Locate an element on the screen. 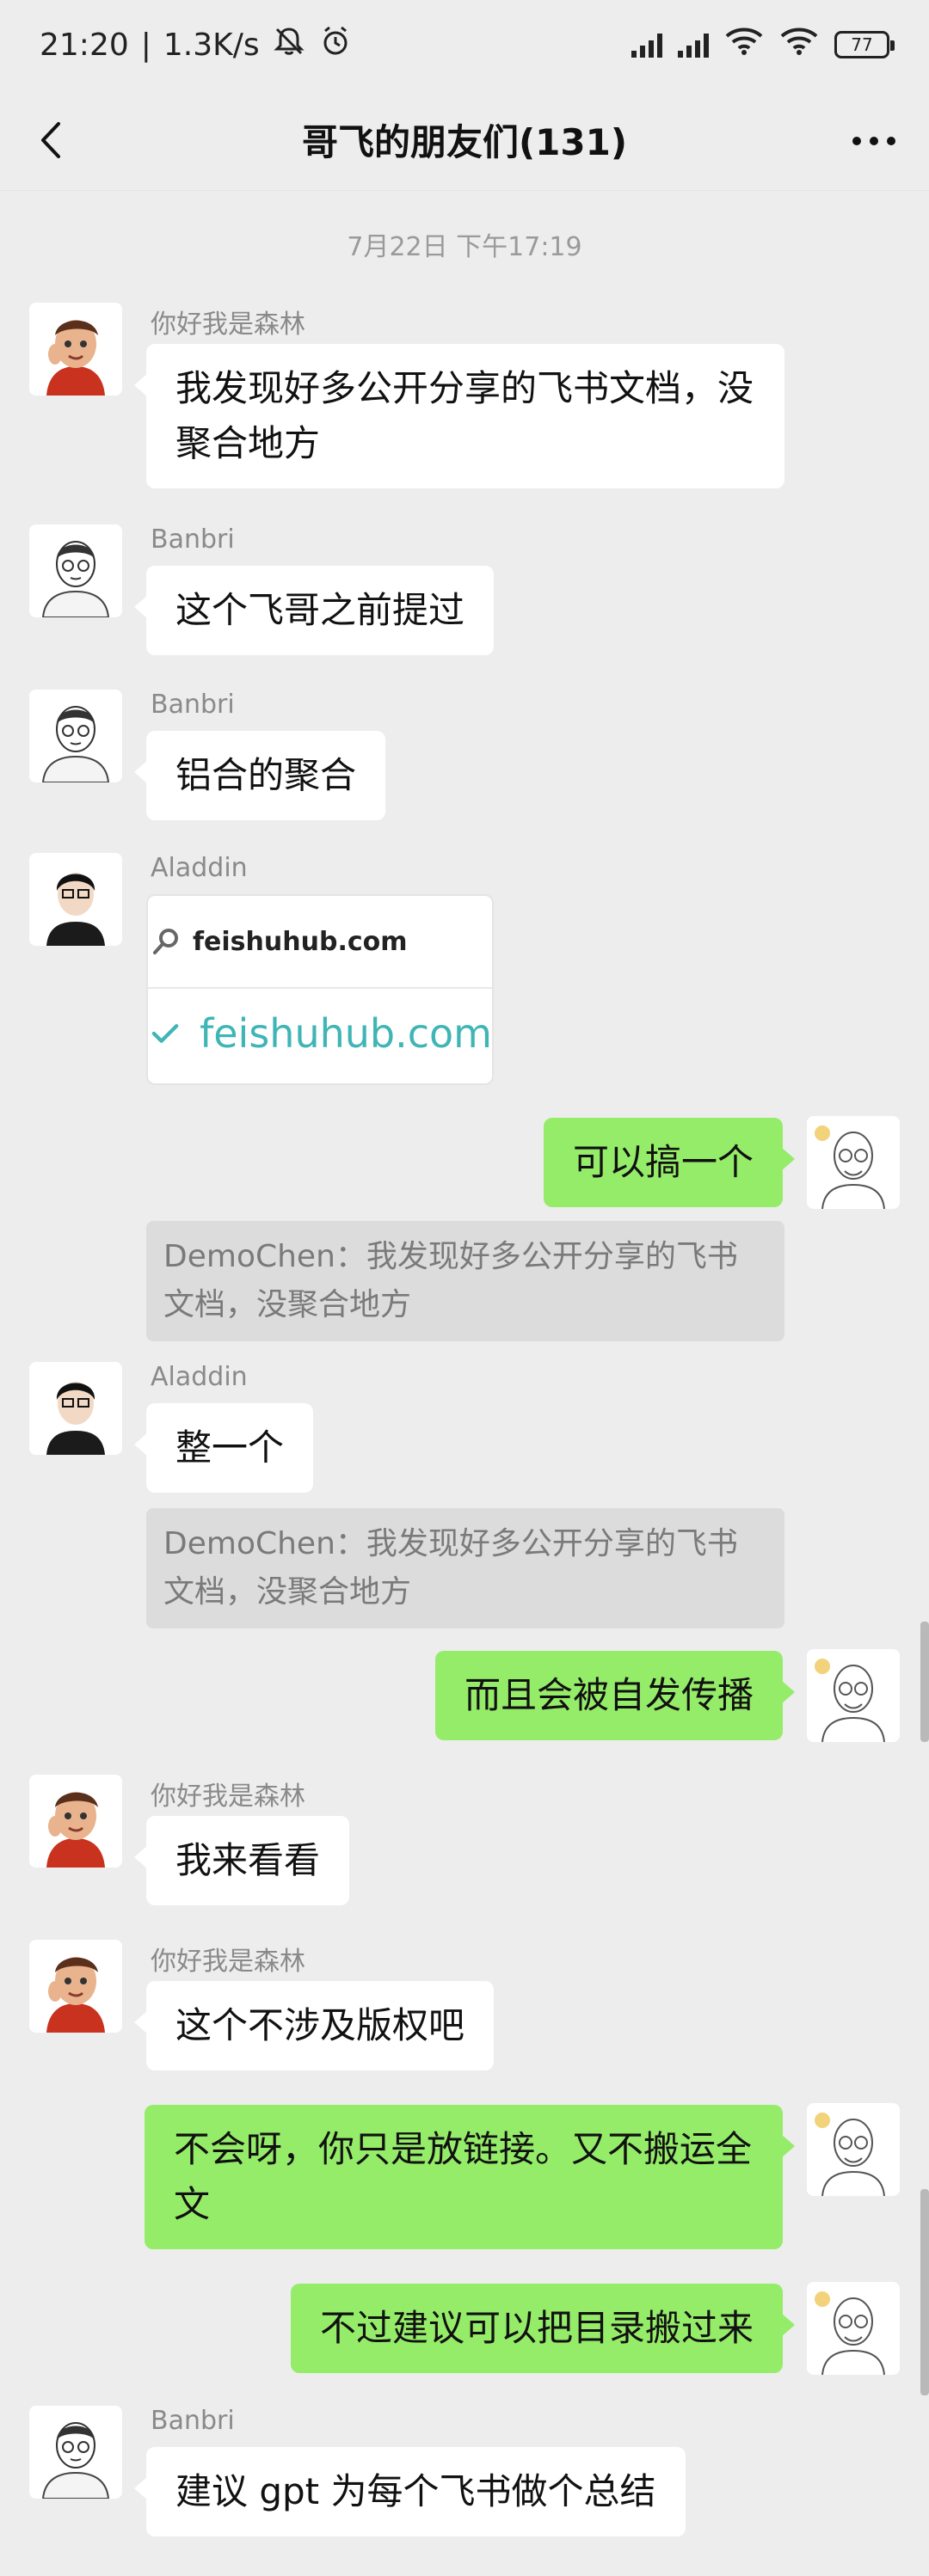 The width and height of the screenshot is (929, 2576). more-dots-icon is located at coordinates (873, 141).